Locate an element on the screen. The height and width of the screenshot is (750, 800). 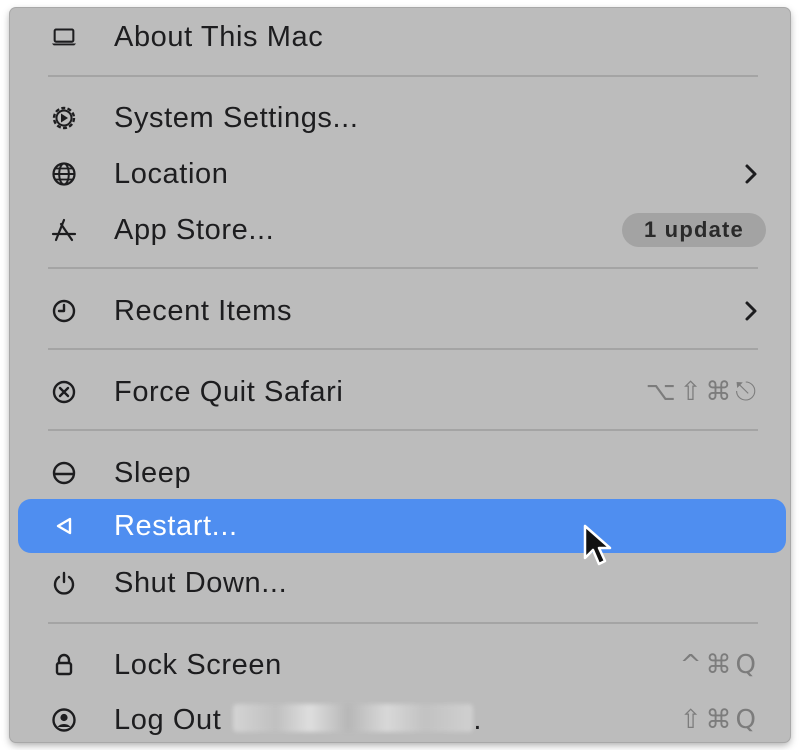
power-icon is located at coordinates (64, 583).